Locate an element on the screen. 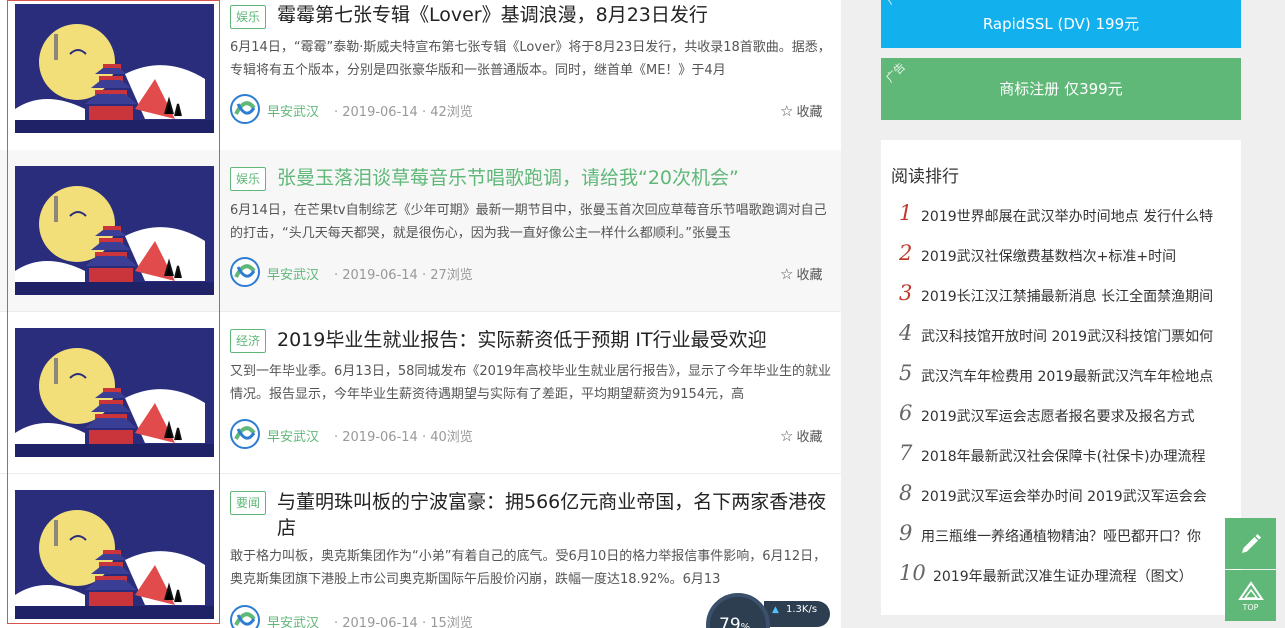 This screenshot has width=1285, height=628. article-meta: 早安武汉 · 2019-06-14 · 42浏览 ☆ 收藏 is located at coordinates (530, 109).